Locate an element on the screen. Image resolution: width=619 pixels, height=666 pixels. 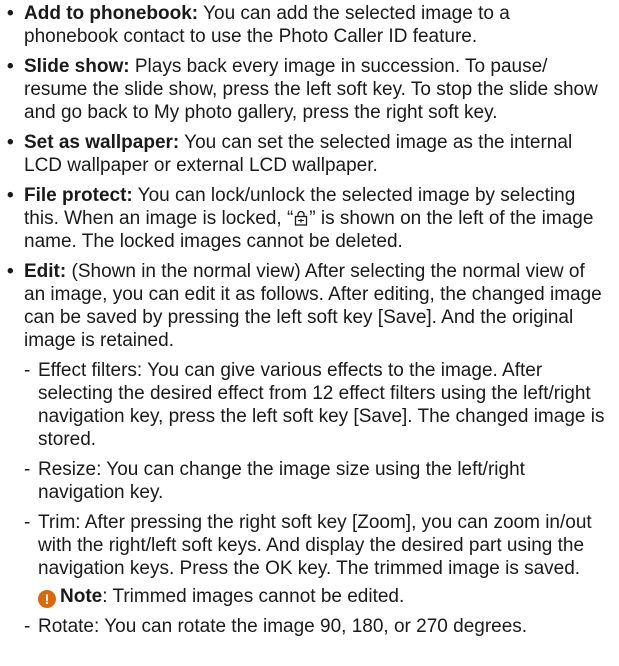
item-term: Add to phonebook: is located at coordinates (111, 13).